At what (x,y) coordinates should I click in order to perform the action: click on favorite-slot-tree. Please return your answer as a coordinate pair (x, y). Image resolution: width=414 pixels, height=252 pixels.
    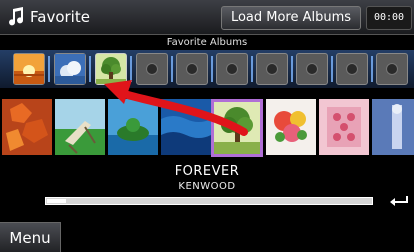
    Looking at the image, I should click on (111, 69).